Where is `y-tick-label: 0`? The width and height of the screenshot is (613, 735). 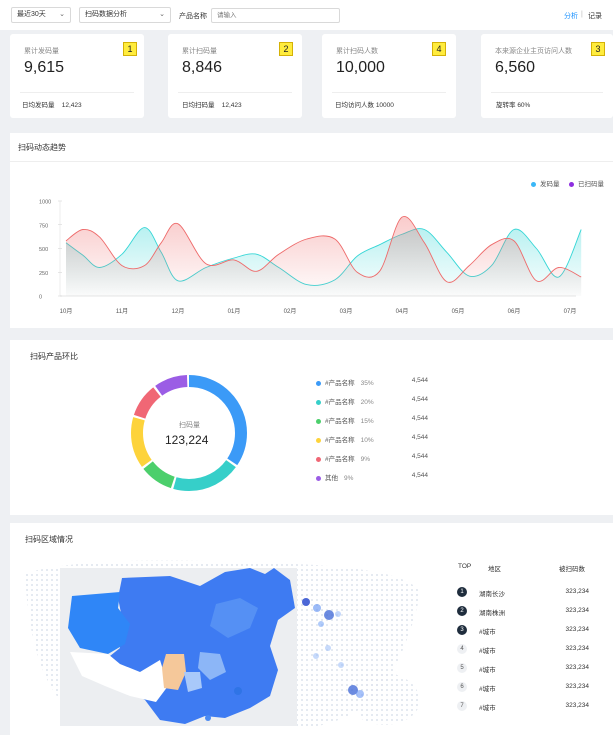
y-tick-label: 0 is located at coordinates (40, 298).